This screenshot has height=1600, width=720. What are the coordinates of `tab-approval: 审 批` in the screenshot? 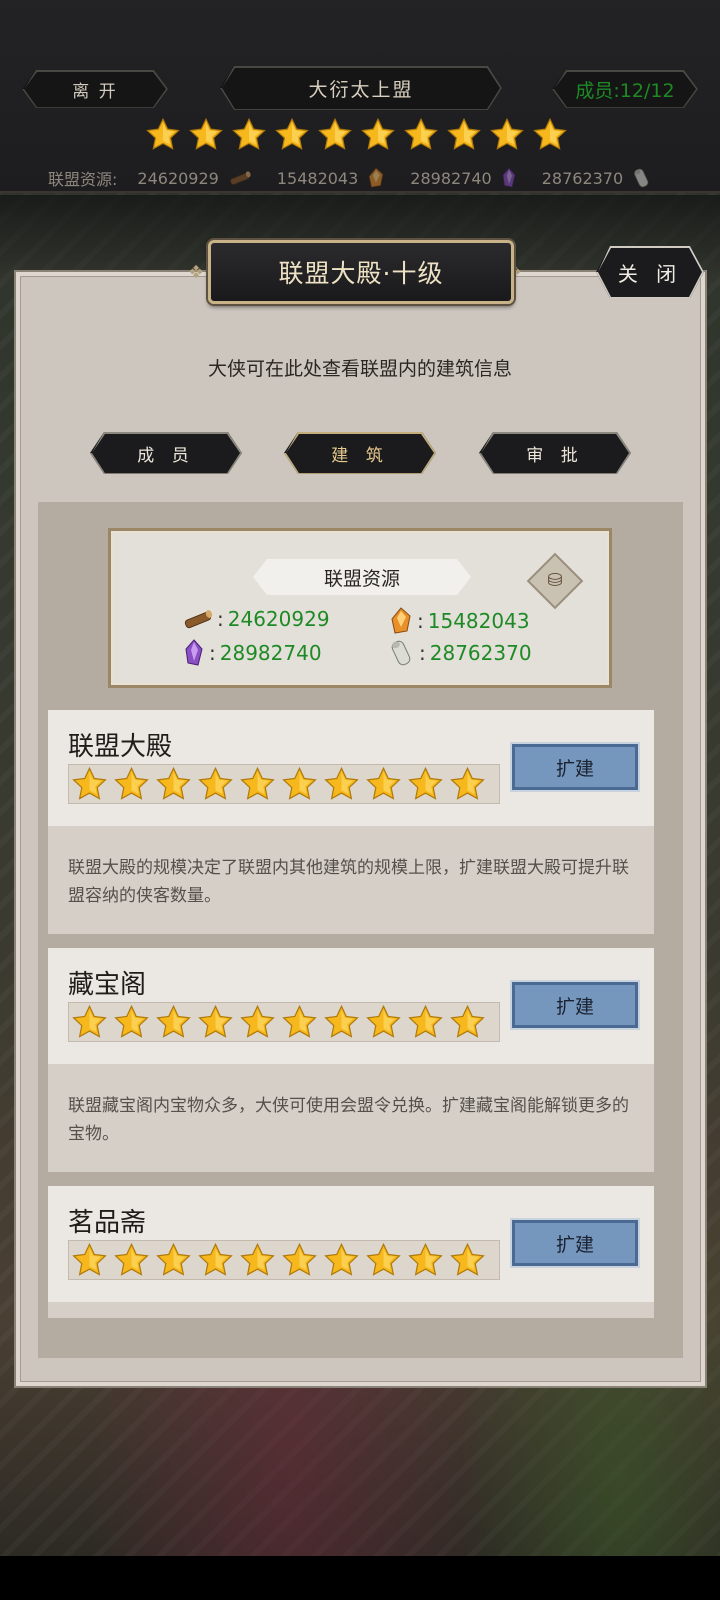 It's located at (555, 453).